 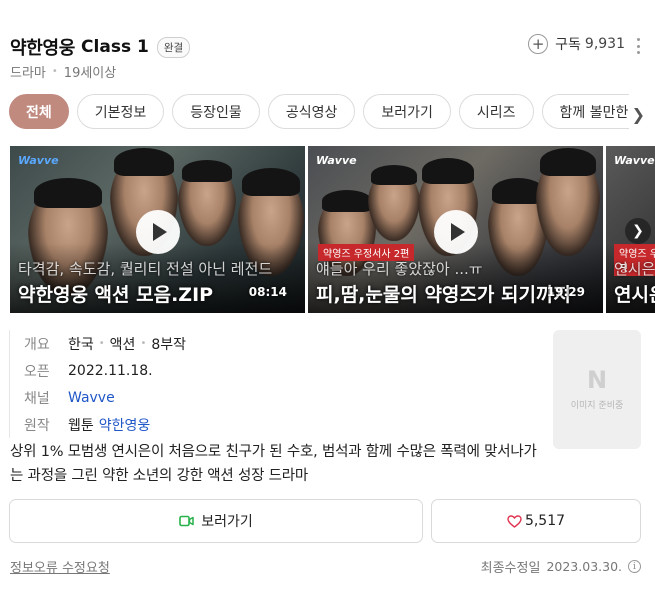 What do you see at coordinates (227, 522) in the screenshot?
I see `watch-label: 보러가기` at bounding box center [227, 522].